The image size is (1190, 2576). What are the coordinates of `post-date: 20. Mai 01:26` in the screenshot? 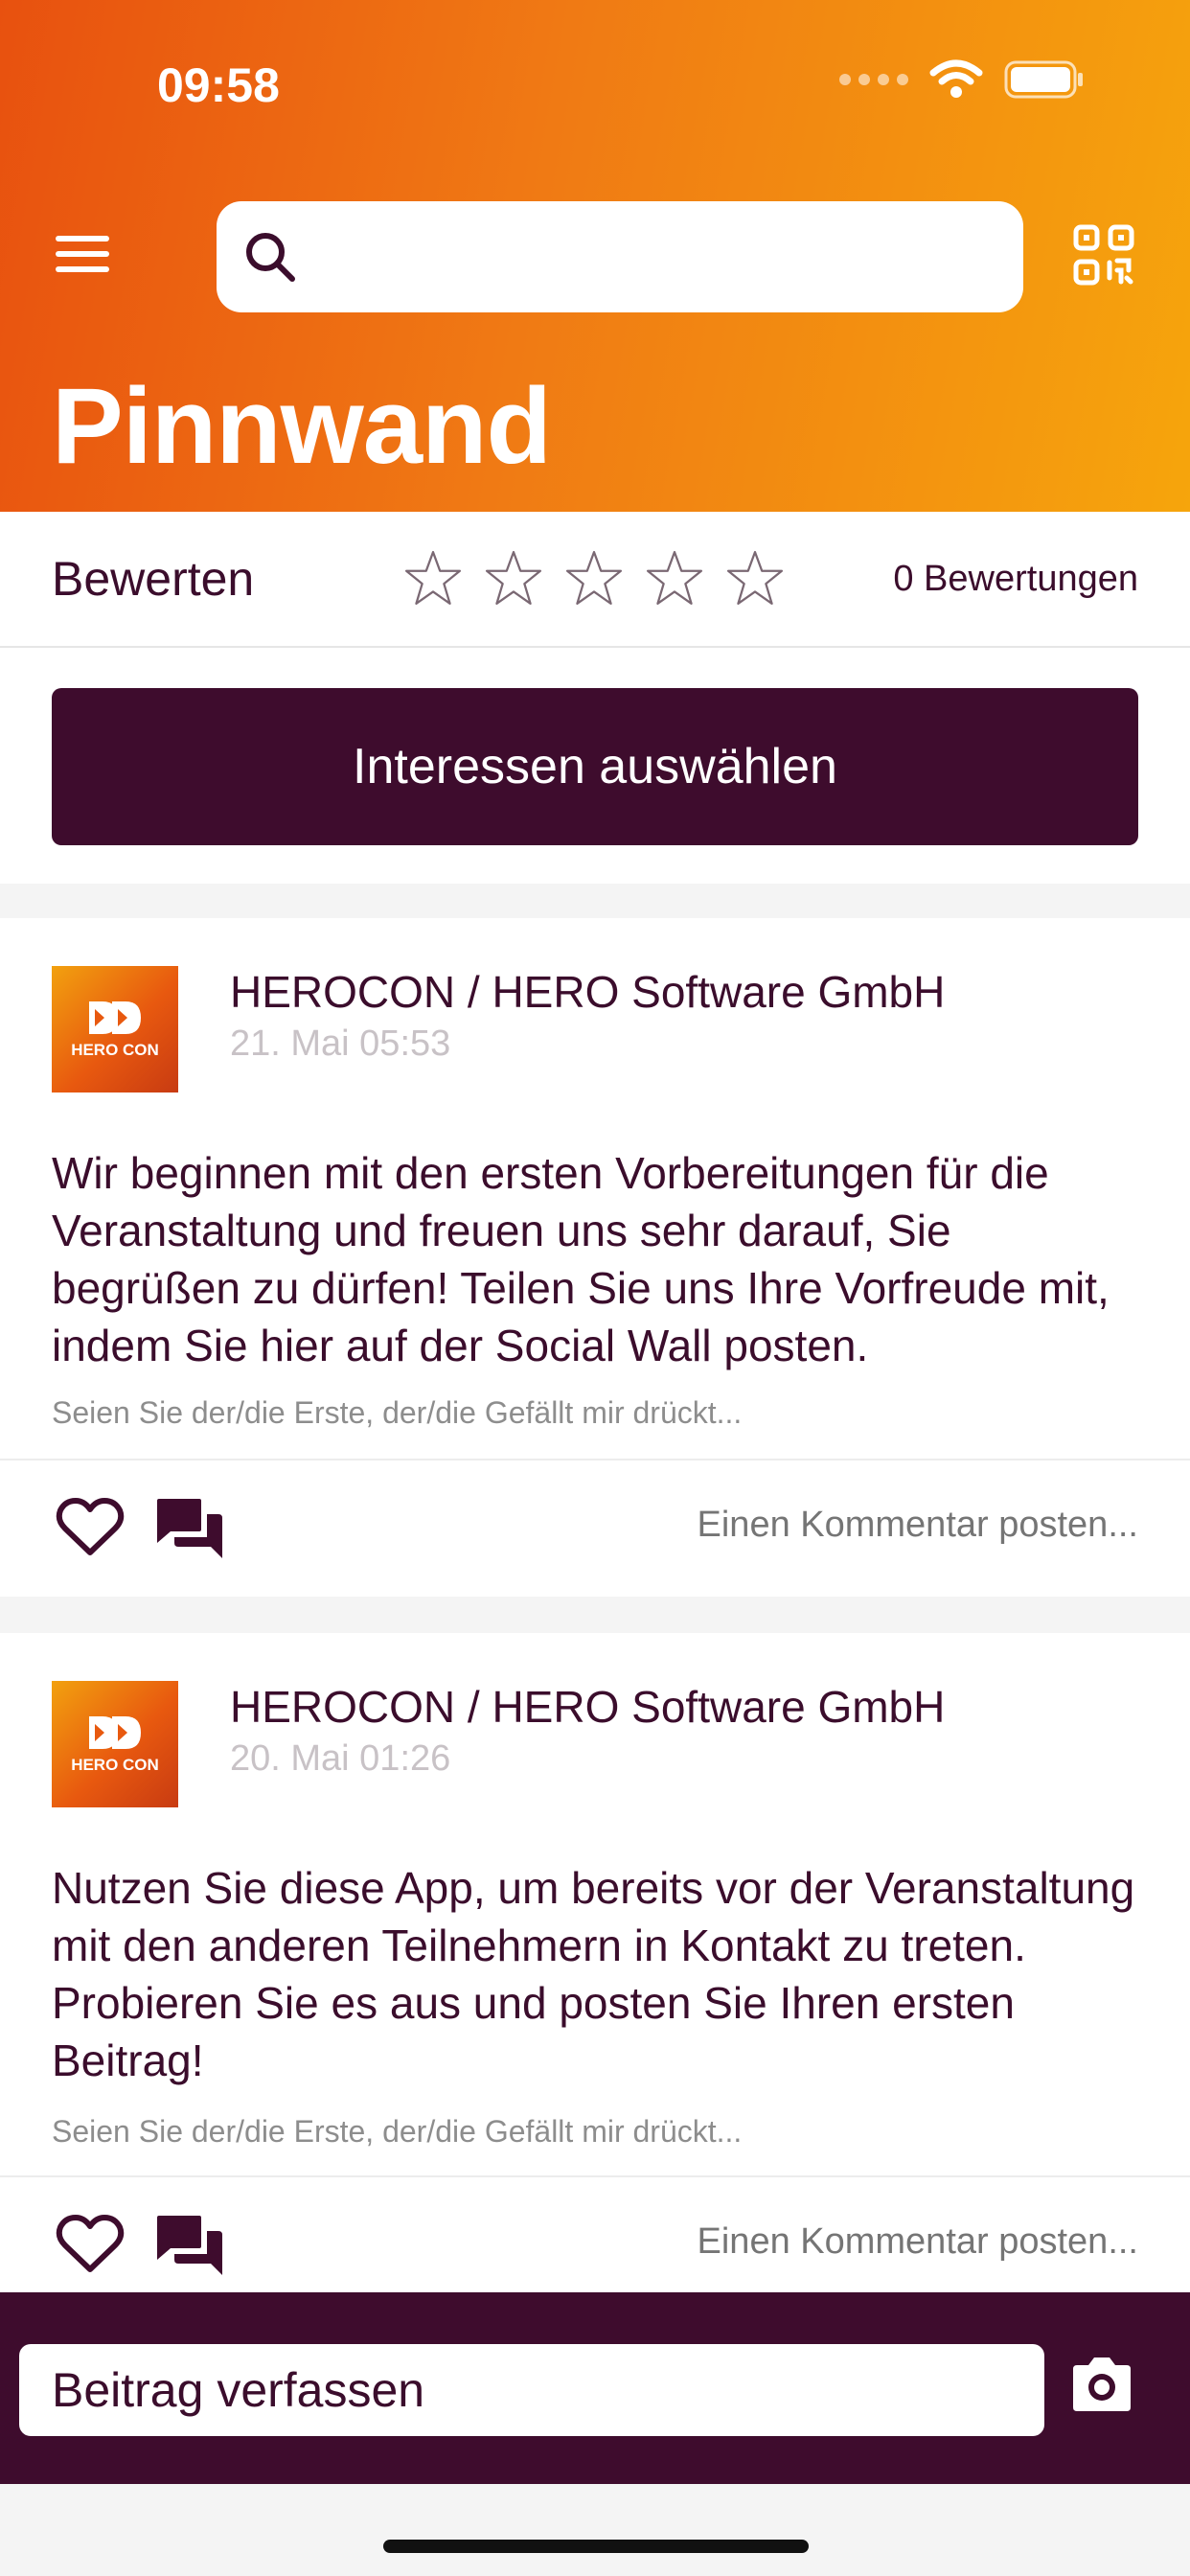 It's located at (341, 1759).